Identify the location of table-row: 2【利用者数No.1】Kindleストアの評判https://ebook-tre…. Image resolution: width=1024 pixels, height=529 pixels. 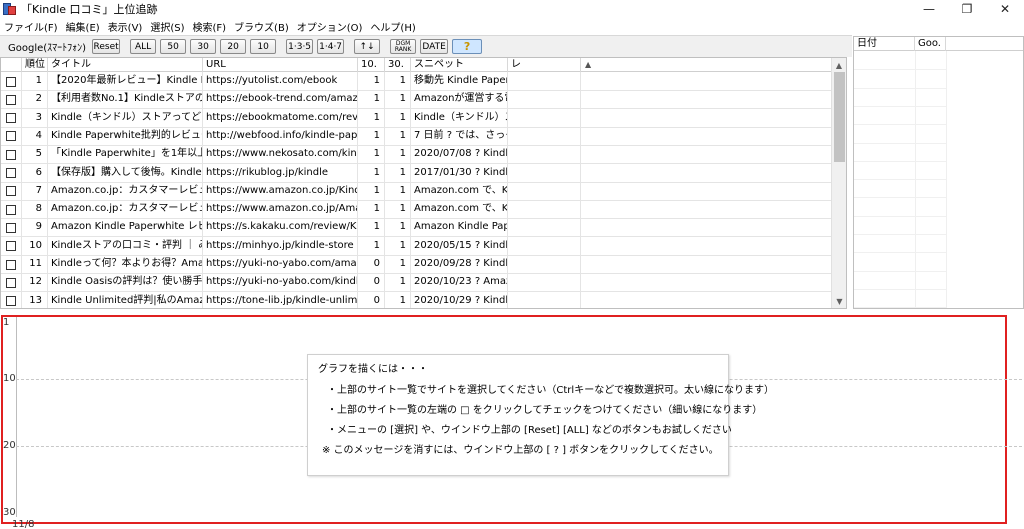
(417, 100).